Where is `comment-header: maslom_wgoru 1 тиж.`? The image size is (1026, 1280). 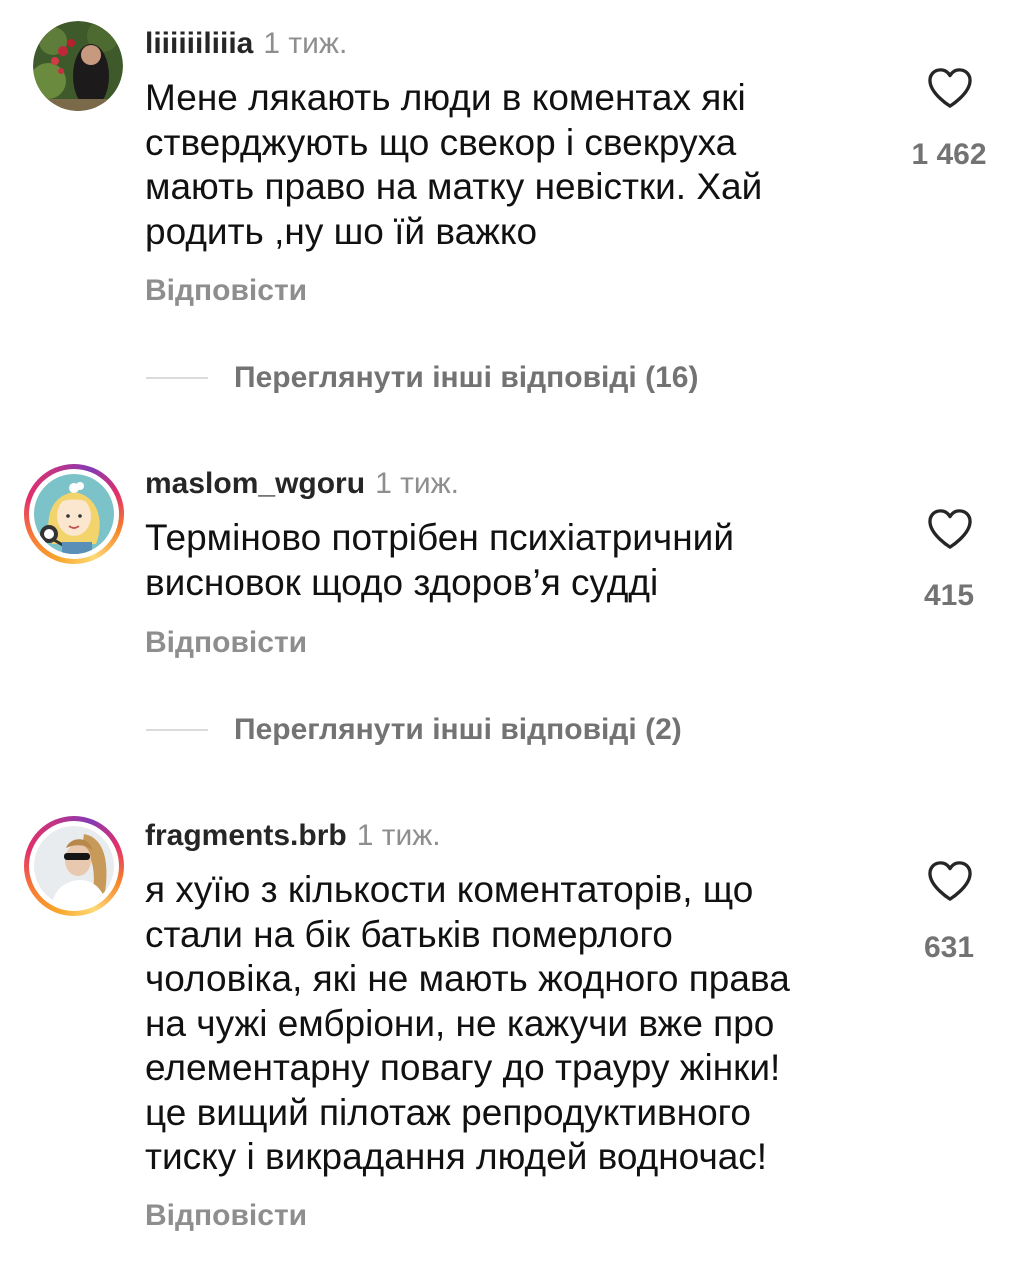 comment-header: maslom_wgoru 1 тиж. is located at coordinates (302, 484).